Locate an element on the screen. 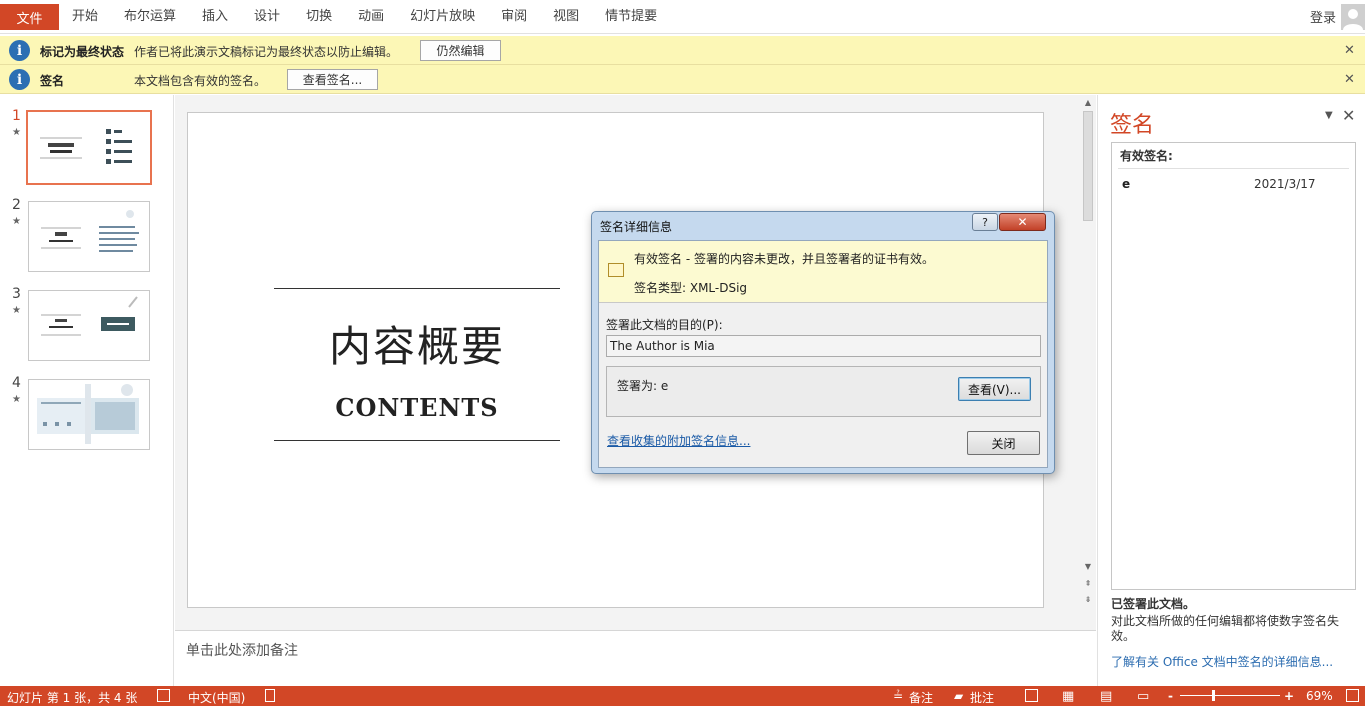  tab-insert: 插入 is located at coordinates (215, 17).